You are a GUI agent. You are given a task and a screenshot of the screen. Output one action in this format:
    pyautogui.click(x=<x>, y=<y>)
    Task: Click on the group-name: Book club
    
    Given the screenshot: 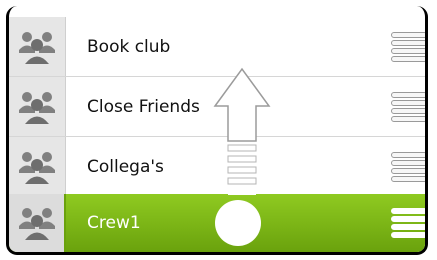 What is the action you would take?
    pyautogui.click(x=129, y=46)
    